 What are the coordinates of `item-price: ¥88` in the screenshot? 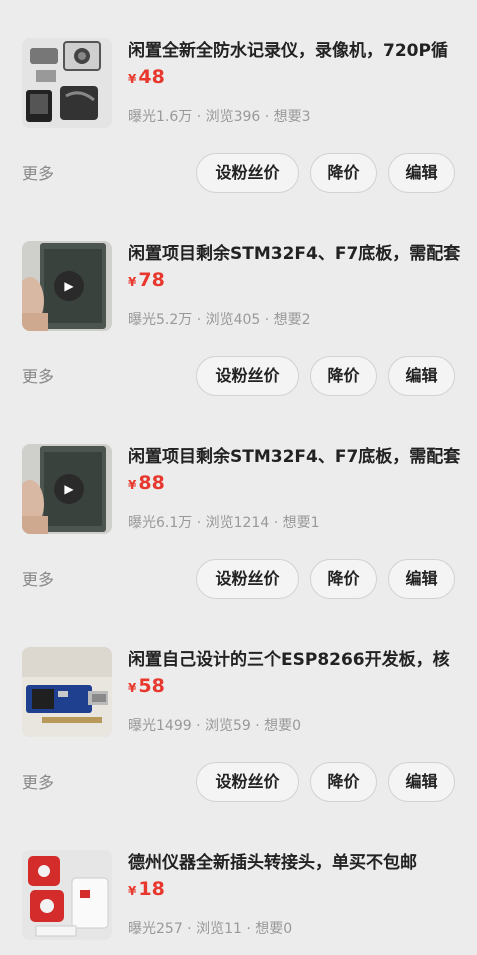 It's located at (146, 484).